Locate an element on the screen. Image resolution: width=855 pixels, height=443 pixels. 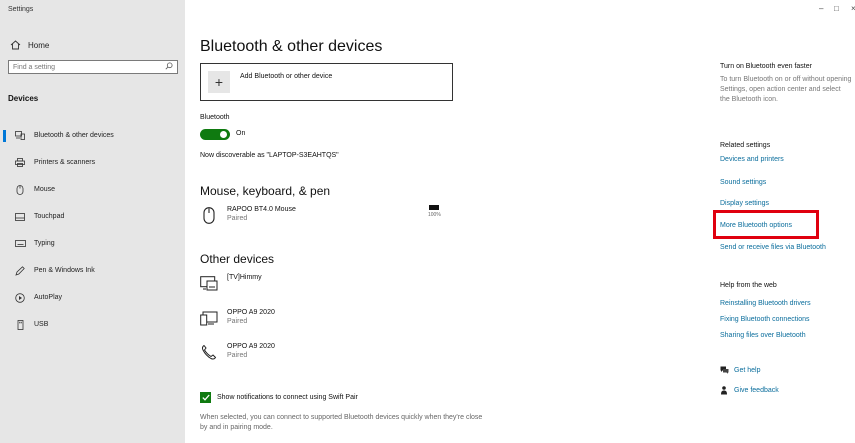
highlight-box is located at coordinates (766, 224).